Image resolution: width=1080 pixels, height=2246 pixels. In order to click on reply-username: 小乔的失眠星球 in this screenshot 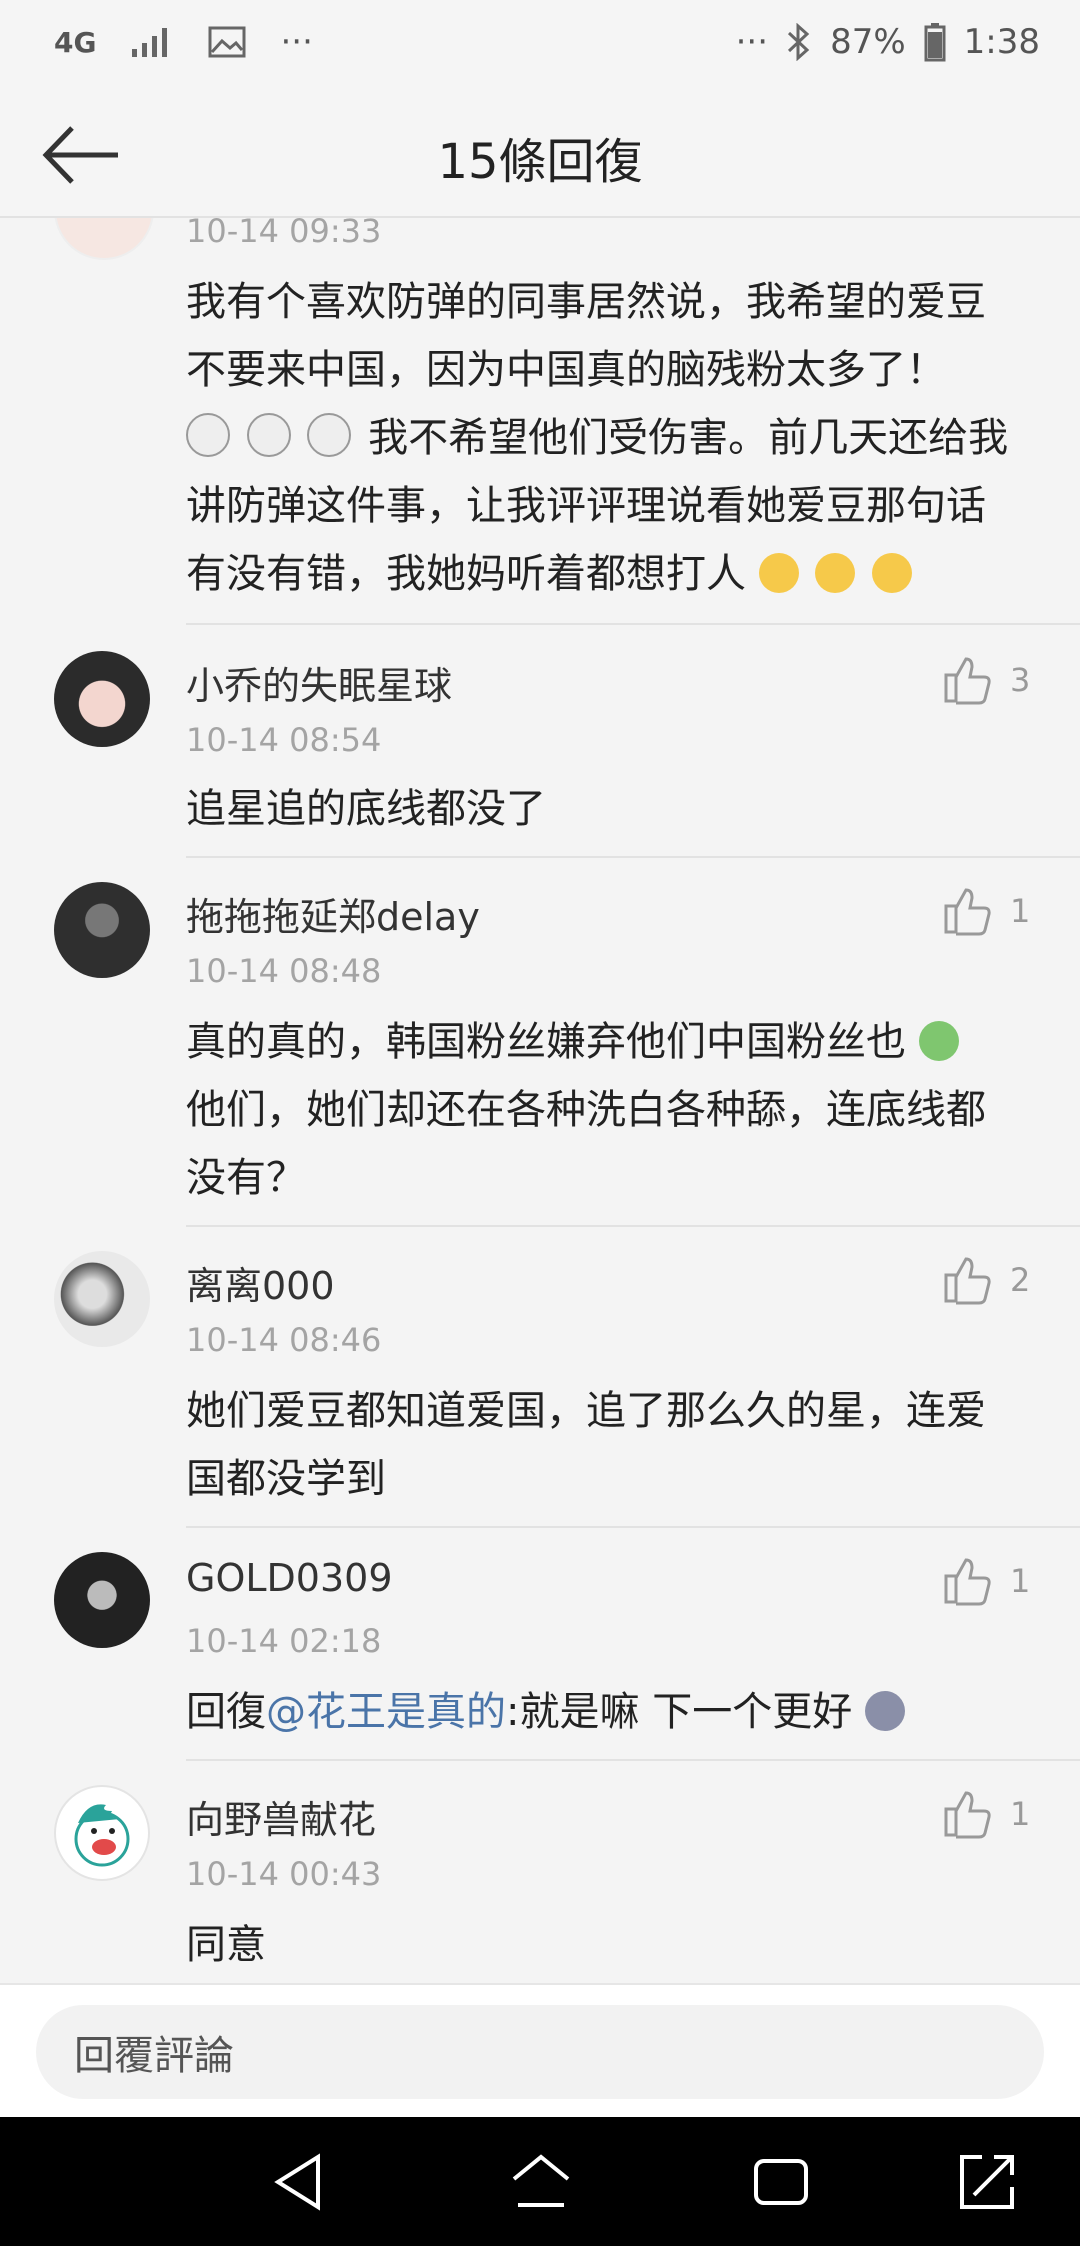, I will do `click(319, 682)`.